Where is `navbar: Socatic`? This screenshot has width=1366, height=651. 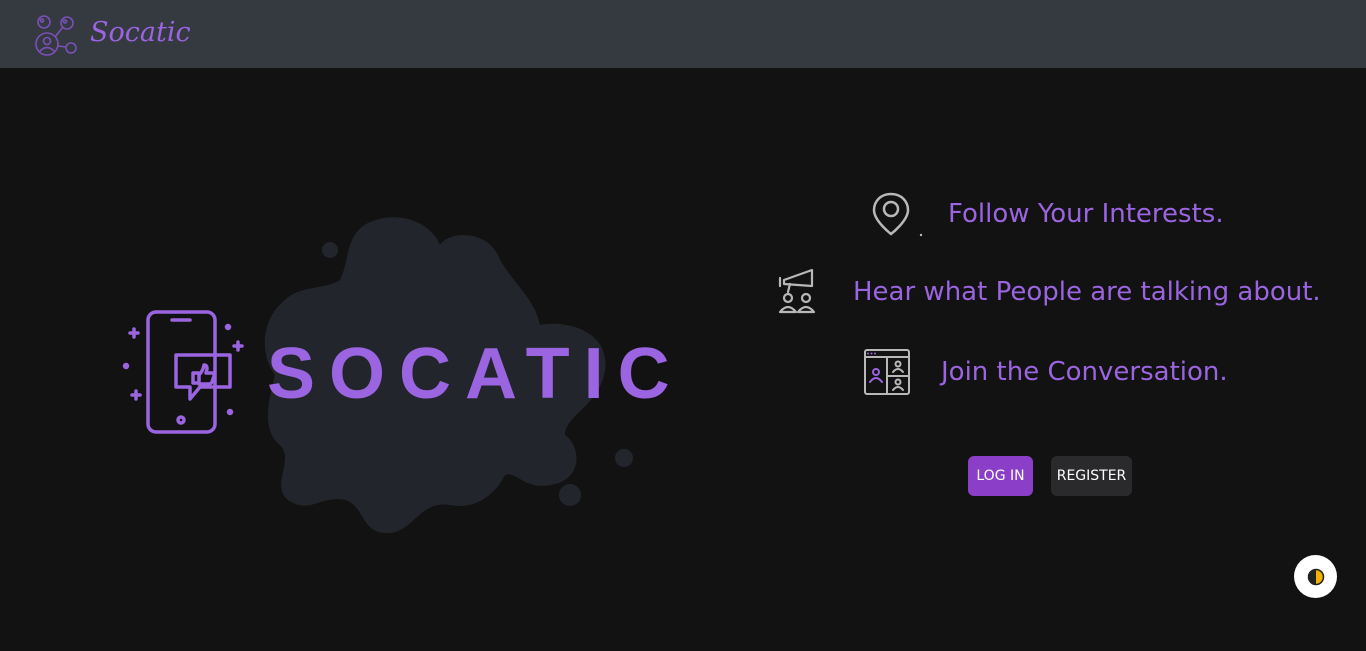 navbar: Socatic is located at coordinates (683, 34).